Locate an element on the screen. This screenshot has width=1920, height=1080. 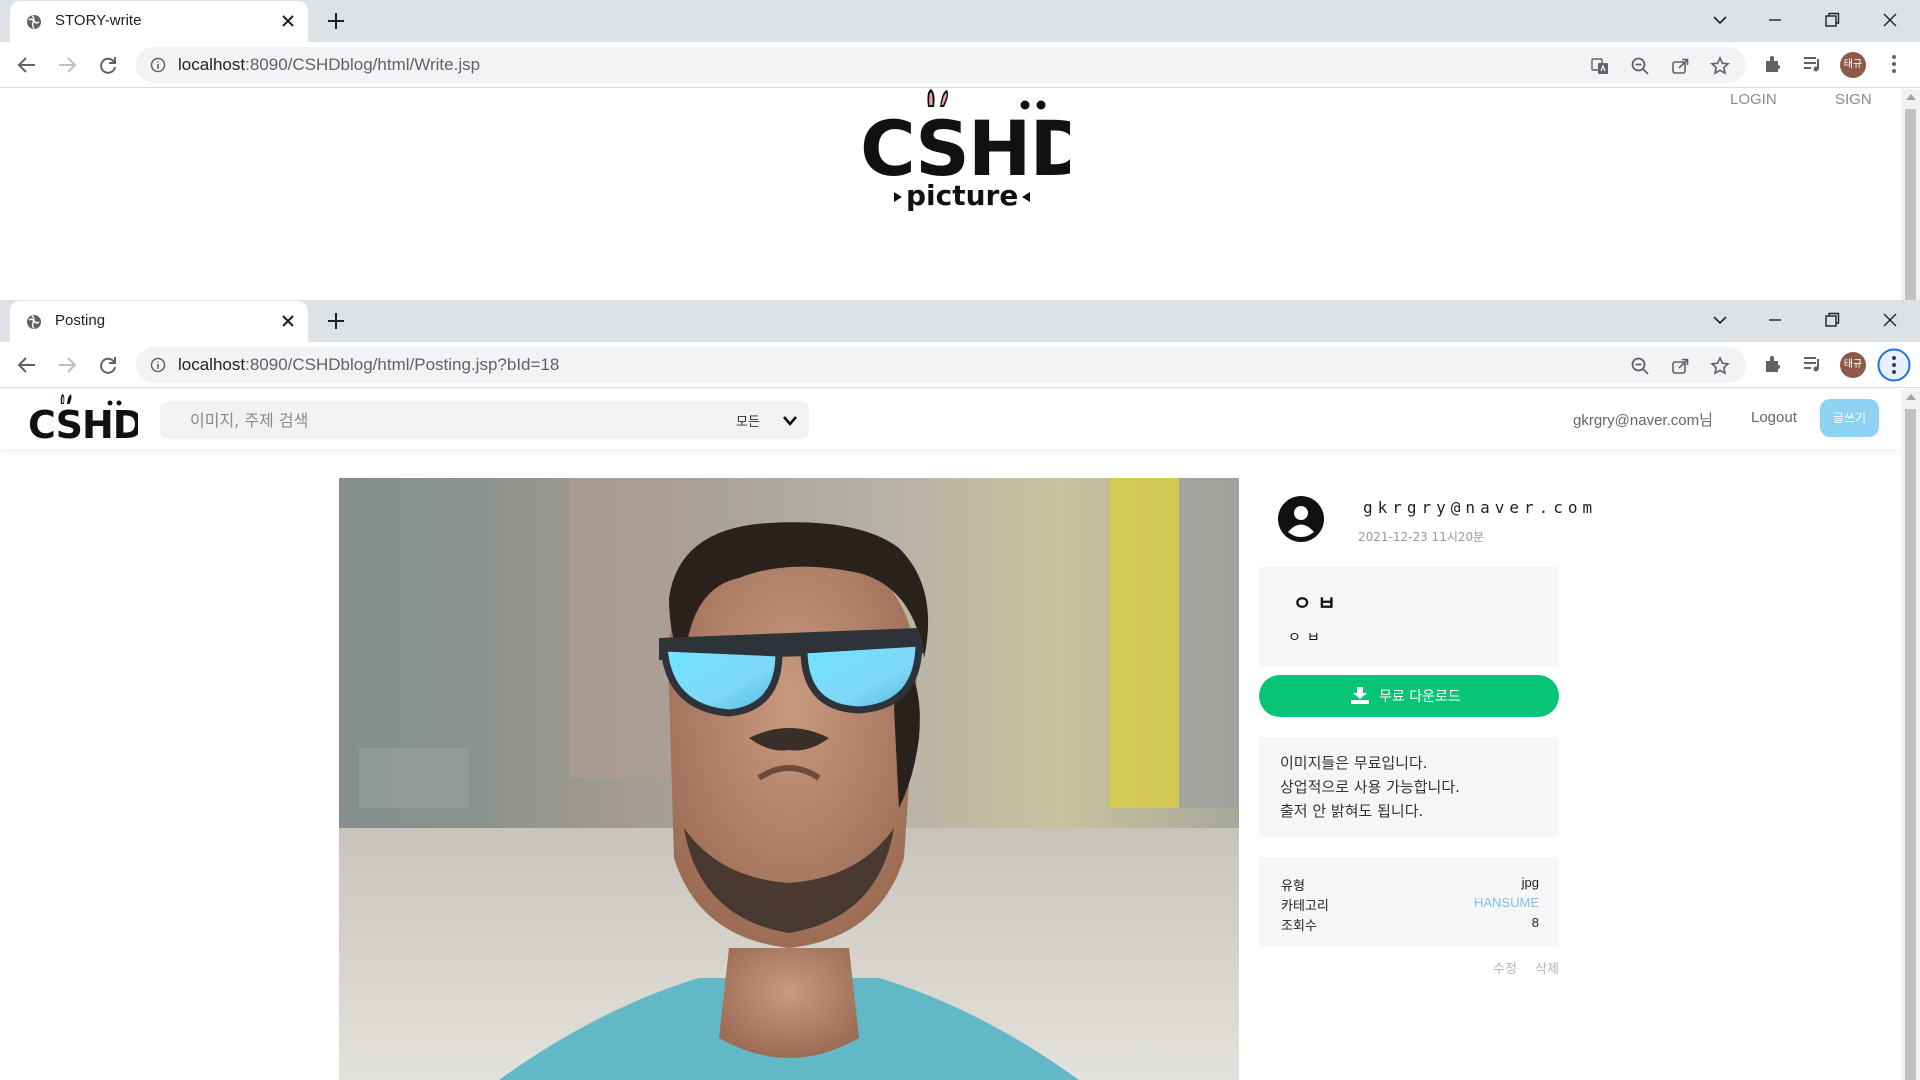
tab-strip: Posting is located at coordinates (960, 321).